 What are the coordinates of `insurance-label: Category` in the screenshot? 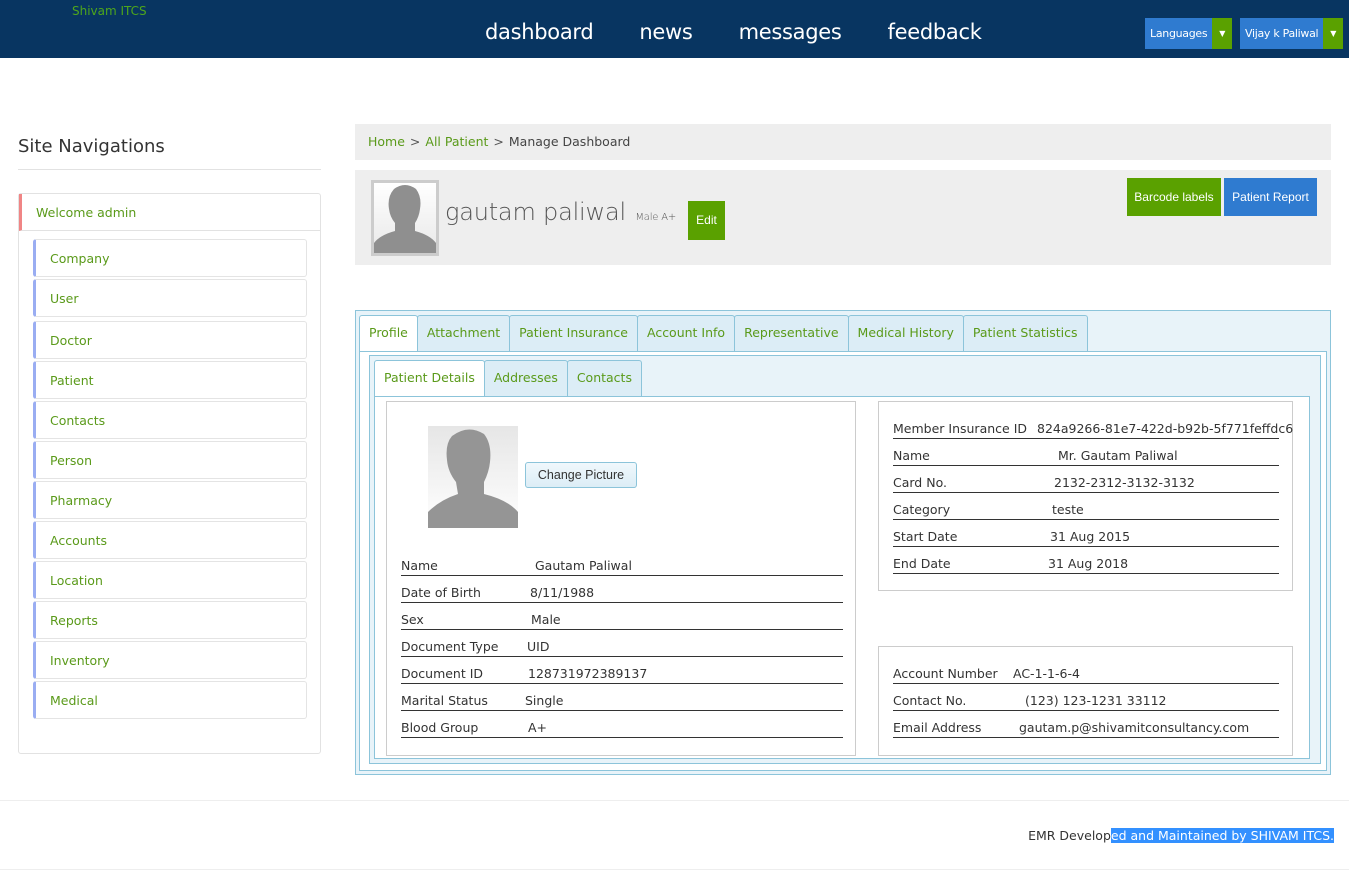 It's located at (922, 509).